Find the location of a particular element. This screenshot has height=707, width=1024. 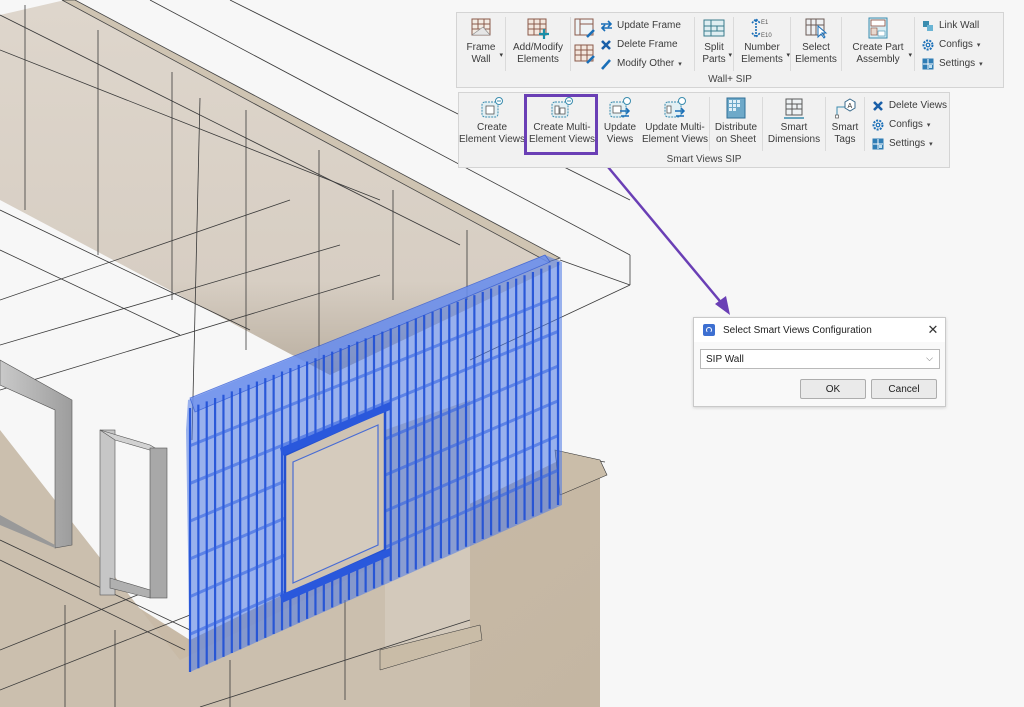

distribute-on-sheet-icon is located at coordinates (736, 108).